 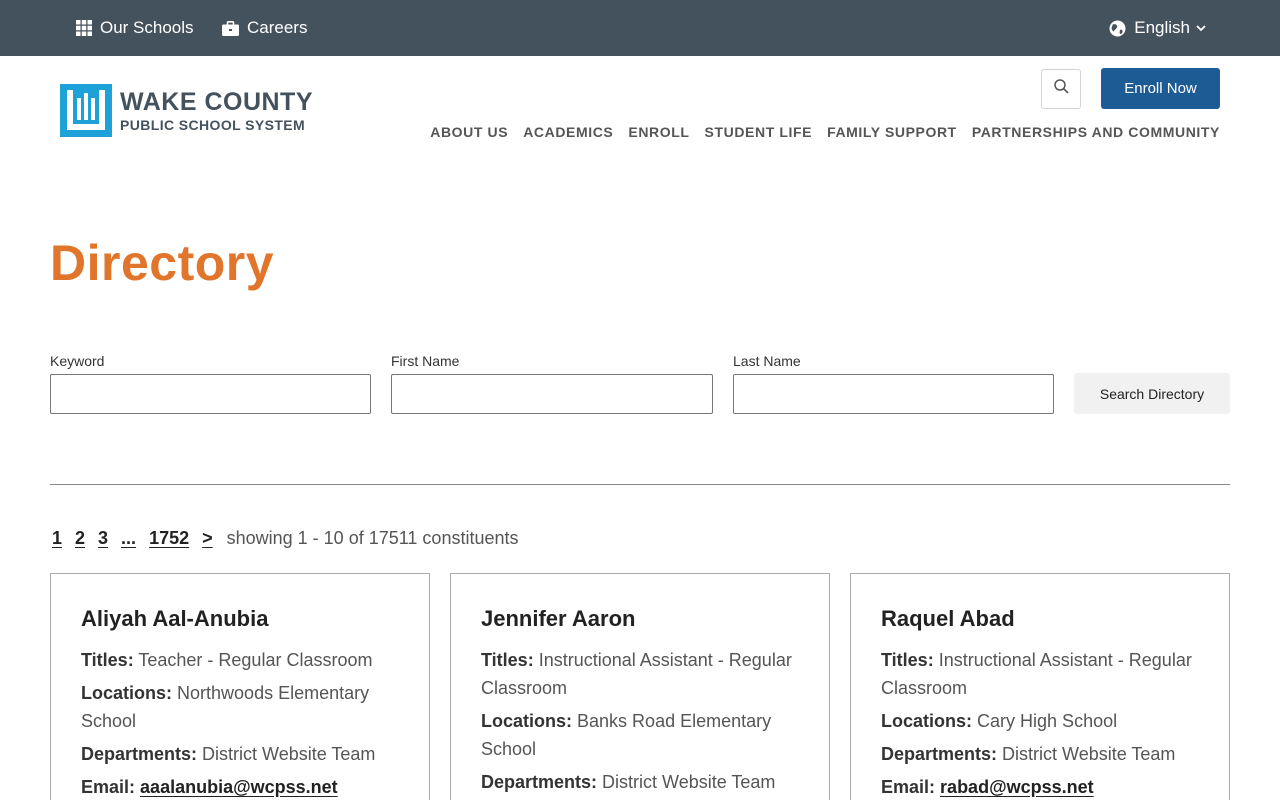 I want to click on keyword-label: Keyword, so click(x=77, y=361).